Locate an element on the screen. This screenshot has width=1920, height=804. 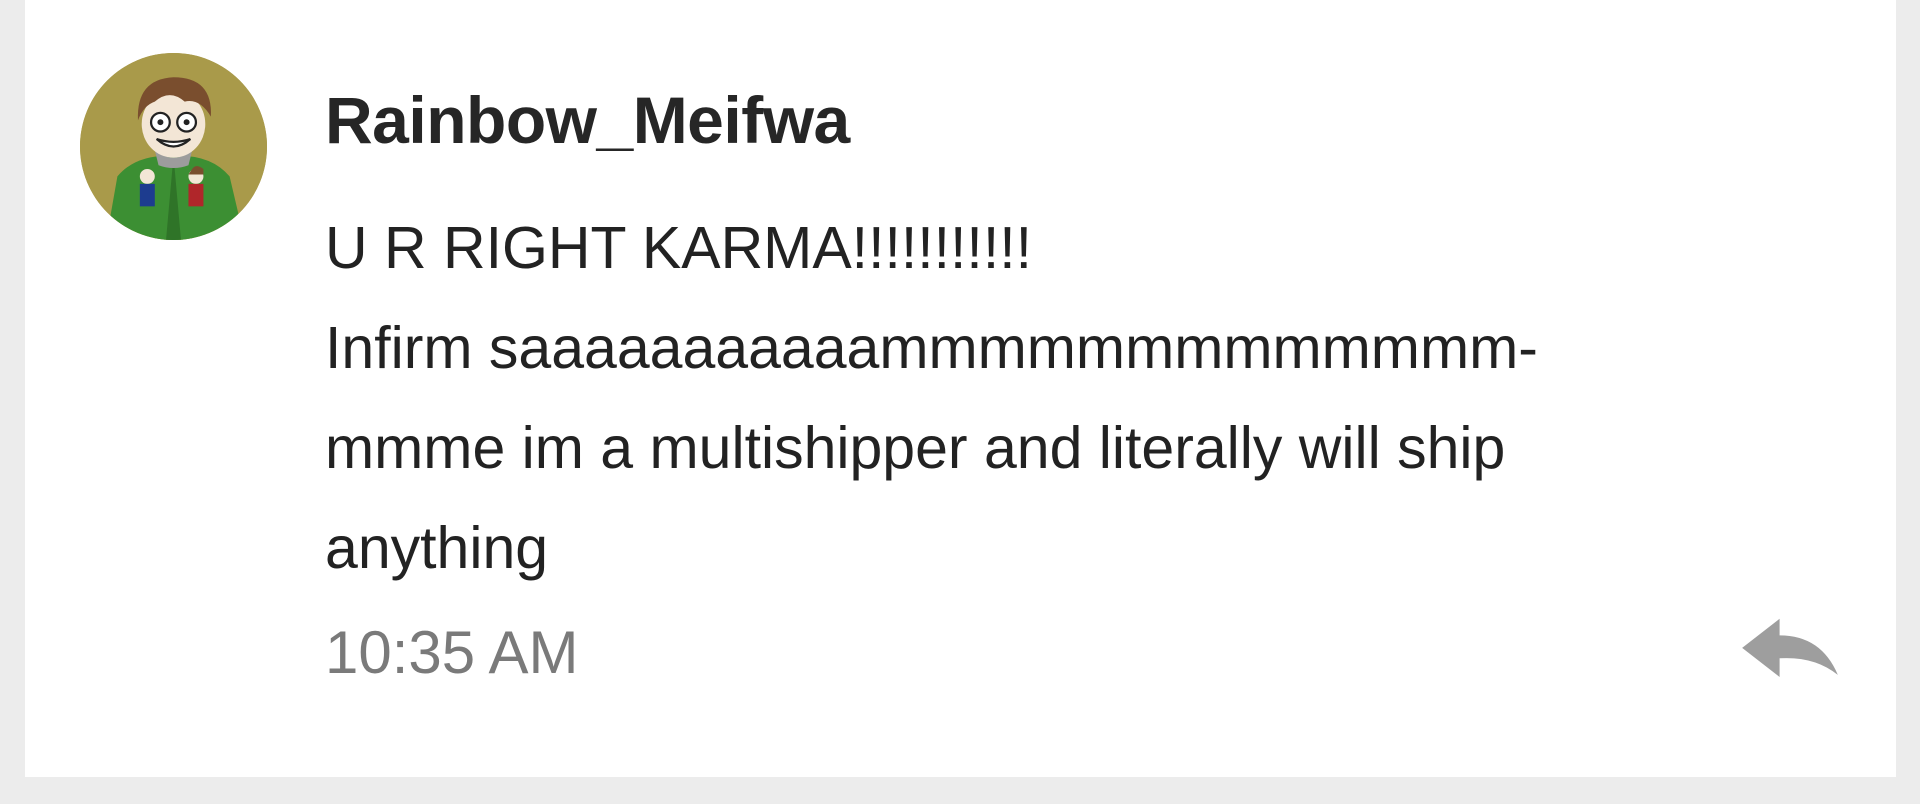
avatar is located at coordinates (173, 146).